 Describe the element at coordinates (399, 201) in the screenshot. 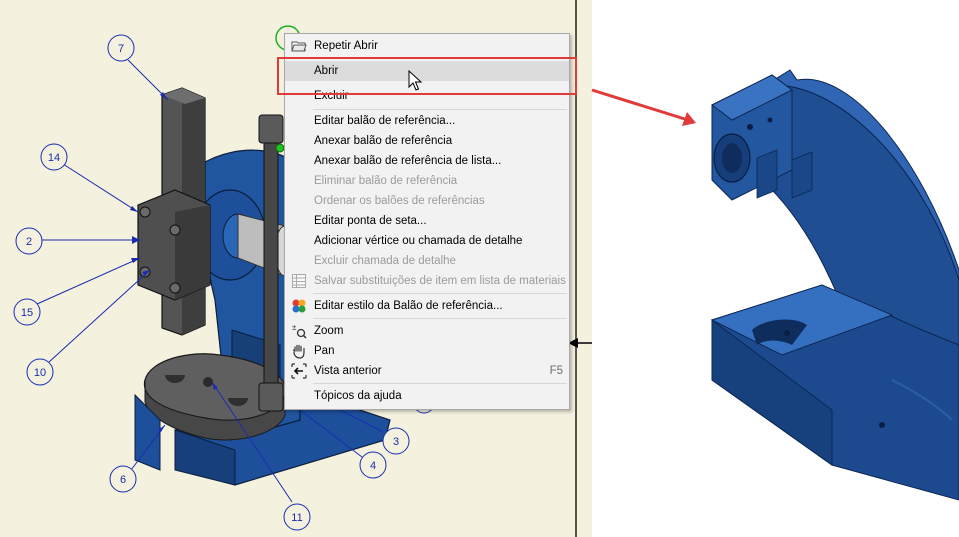

I see `menu-item-label: Ordenar os balões de referências` at that location.